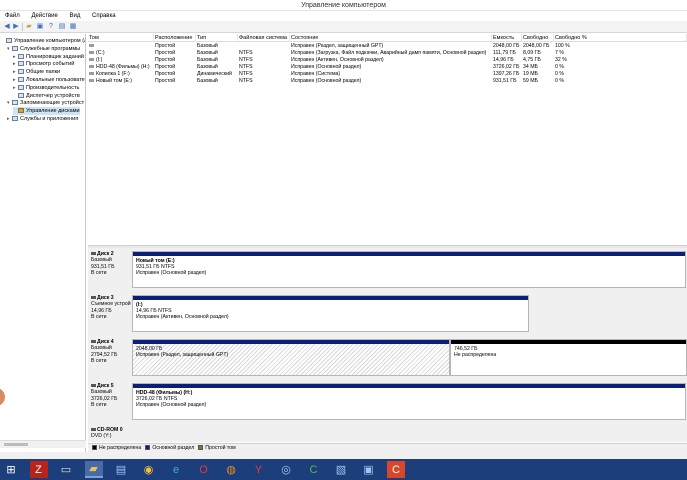 Image resolution: width=687 pixels, height=480 pixels. I want to click on table-cell: 34 МБ, so click(538, 67).